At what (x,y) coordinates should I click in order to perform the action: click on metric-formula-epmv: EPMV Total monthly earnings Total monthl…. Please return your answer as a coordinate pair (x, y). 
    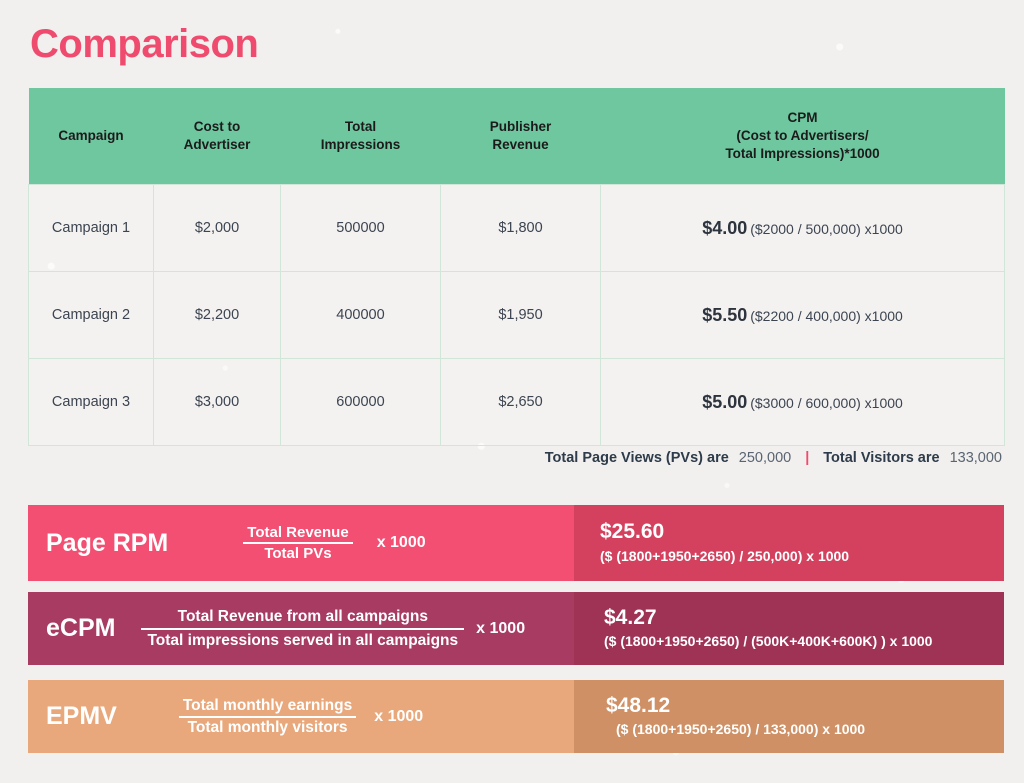
    Looking at the image, I should click on (301, 716).